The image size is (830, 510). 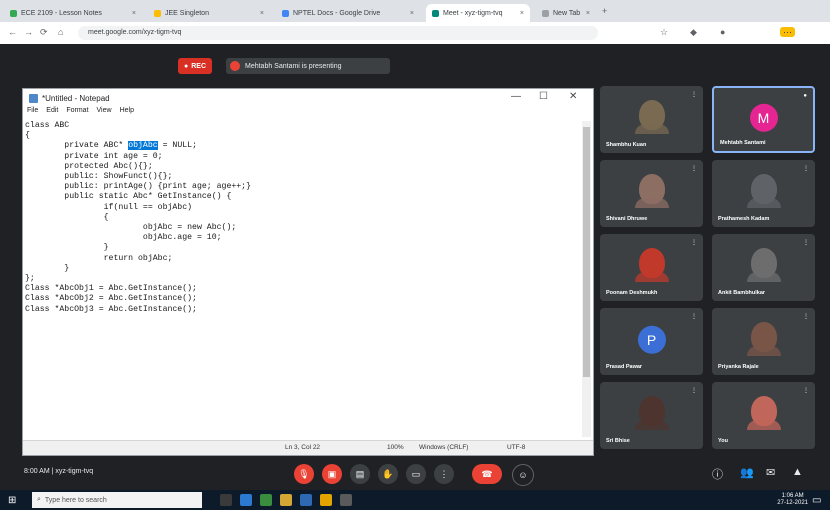 What do you see at coordinates (32, 113) in the screenshot?
I see `menu-item: File` at bounding box center [32, 113].